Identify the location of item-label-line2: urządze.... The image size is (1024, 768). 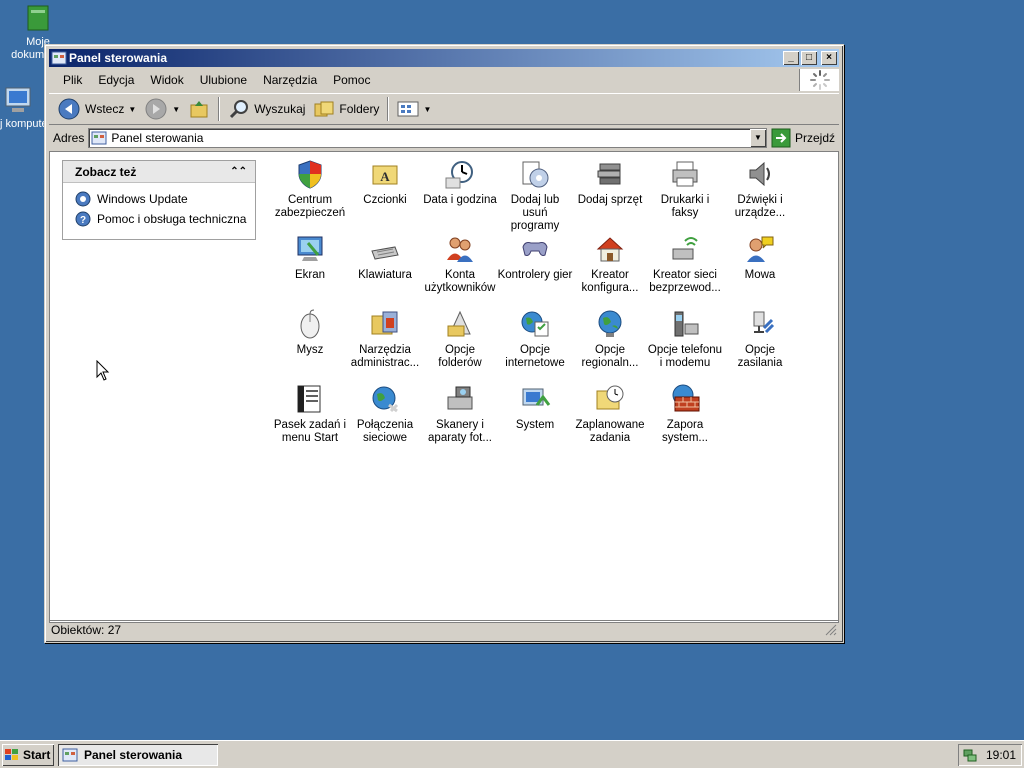
(760, 213).